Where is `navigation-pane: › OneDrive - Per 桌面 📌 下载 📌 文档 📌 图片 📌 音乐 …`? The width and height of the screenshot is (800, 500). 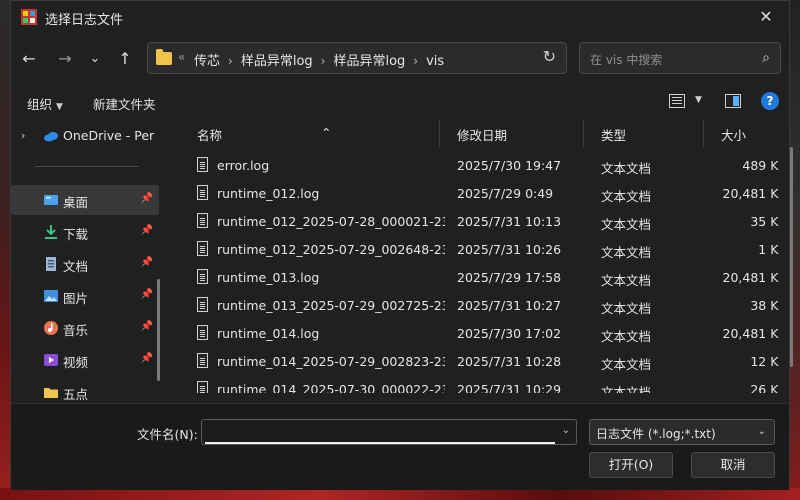 navigation-pane: › OneDrive - Per 桌面 📌 下载 📌 文档 📌 图片 📌 音乐 … is located at coordinates (87, 261).